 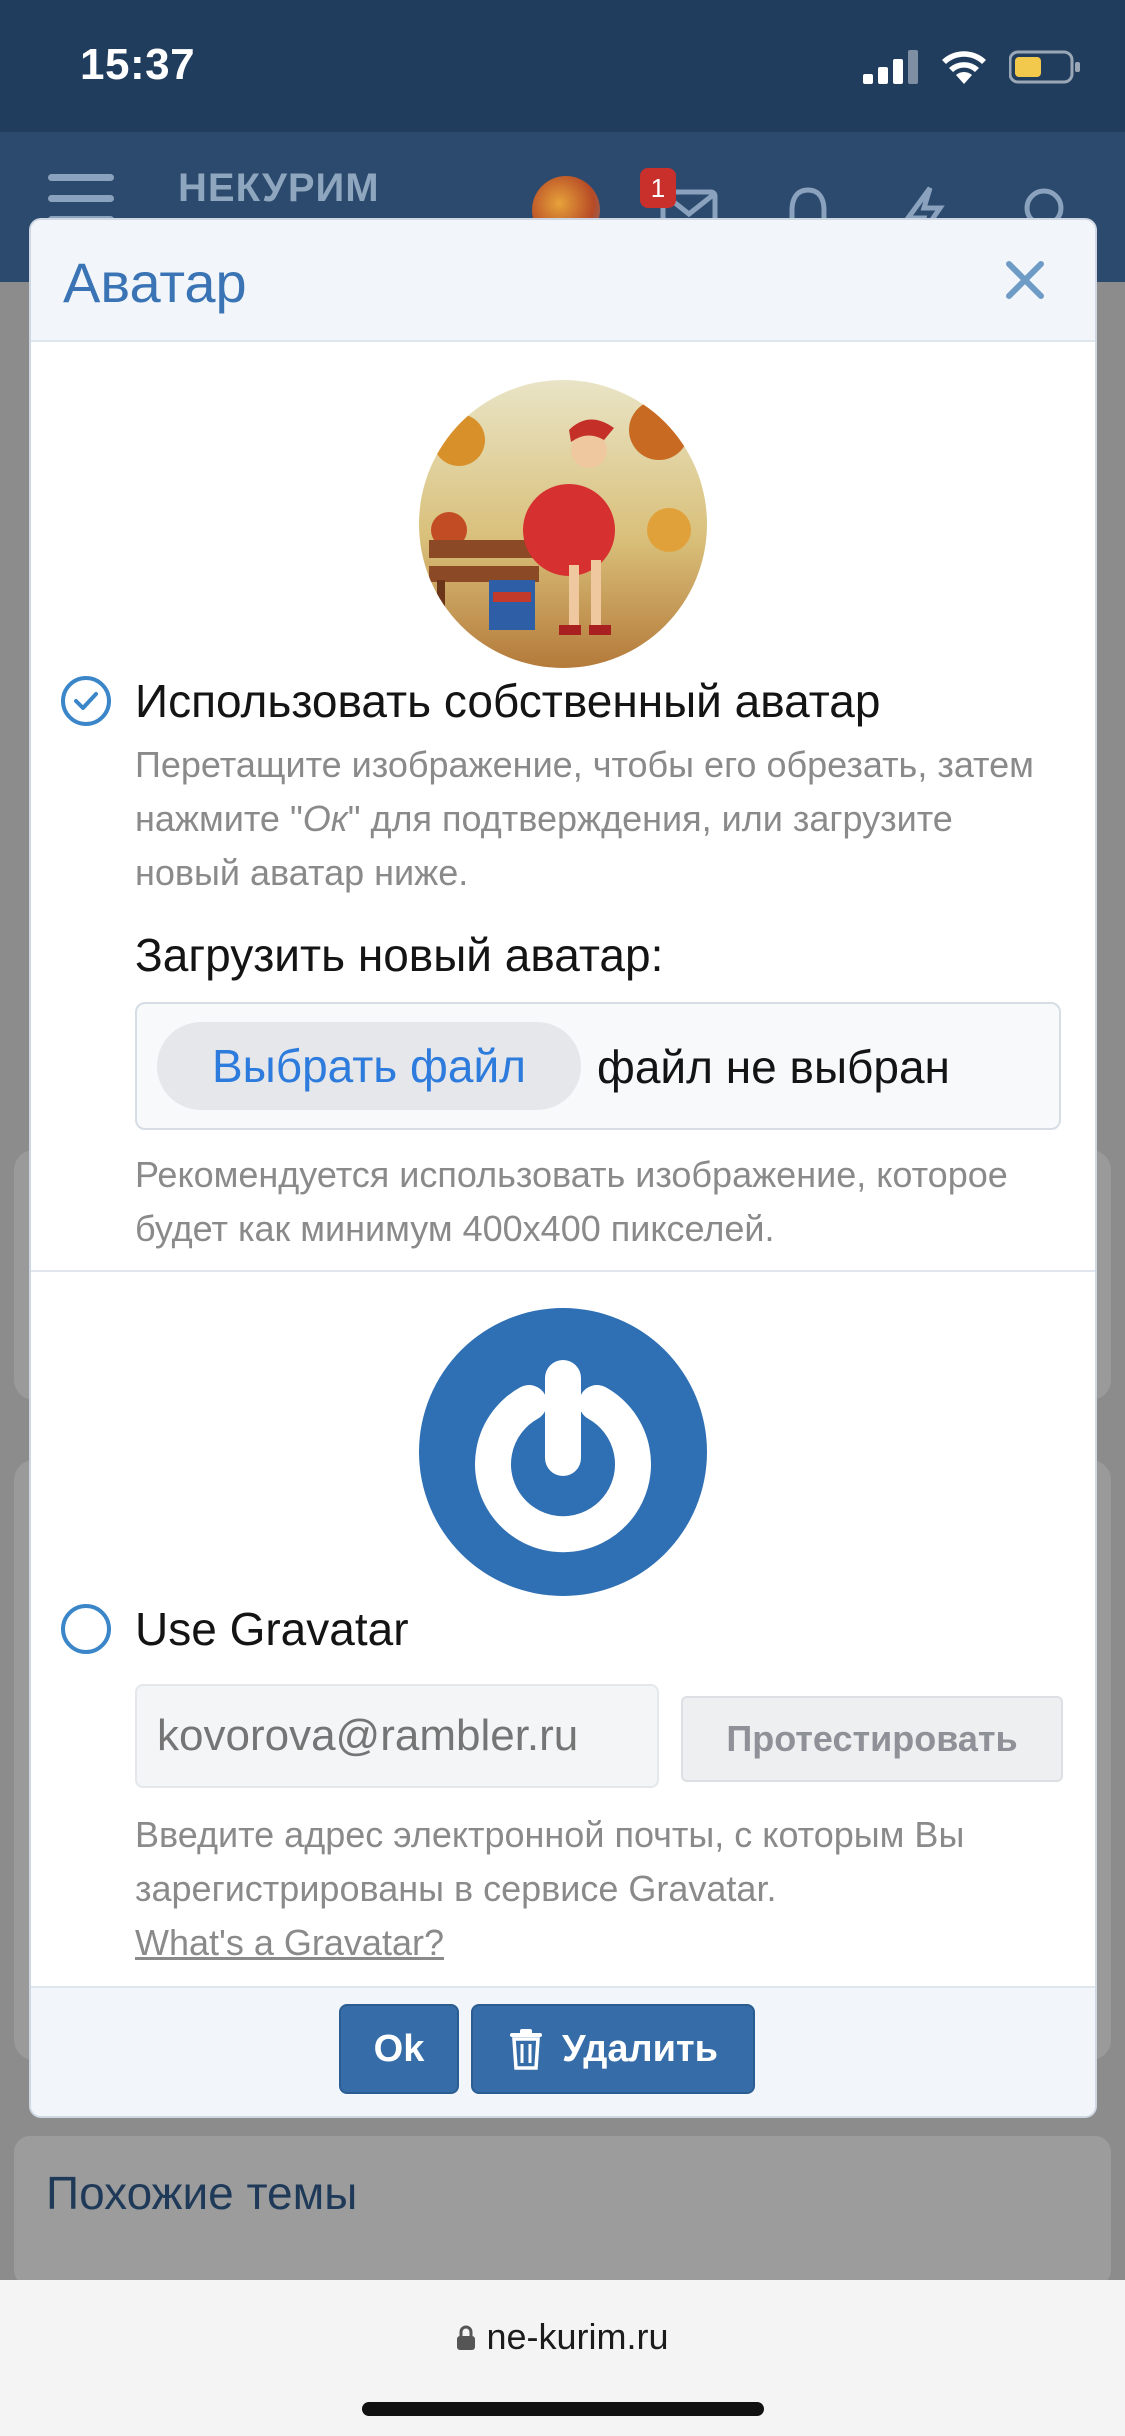 I want to click on gravatar-label: Use Gravatar, so click(x=272, y=1629).